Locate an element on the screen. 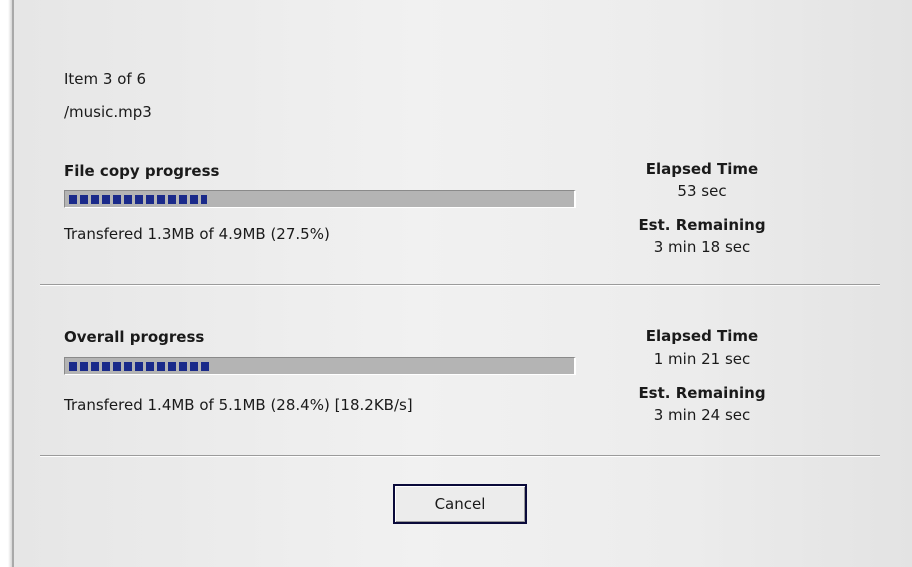  overall-progress-fill is located at coordinates (140, 366).